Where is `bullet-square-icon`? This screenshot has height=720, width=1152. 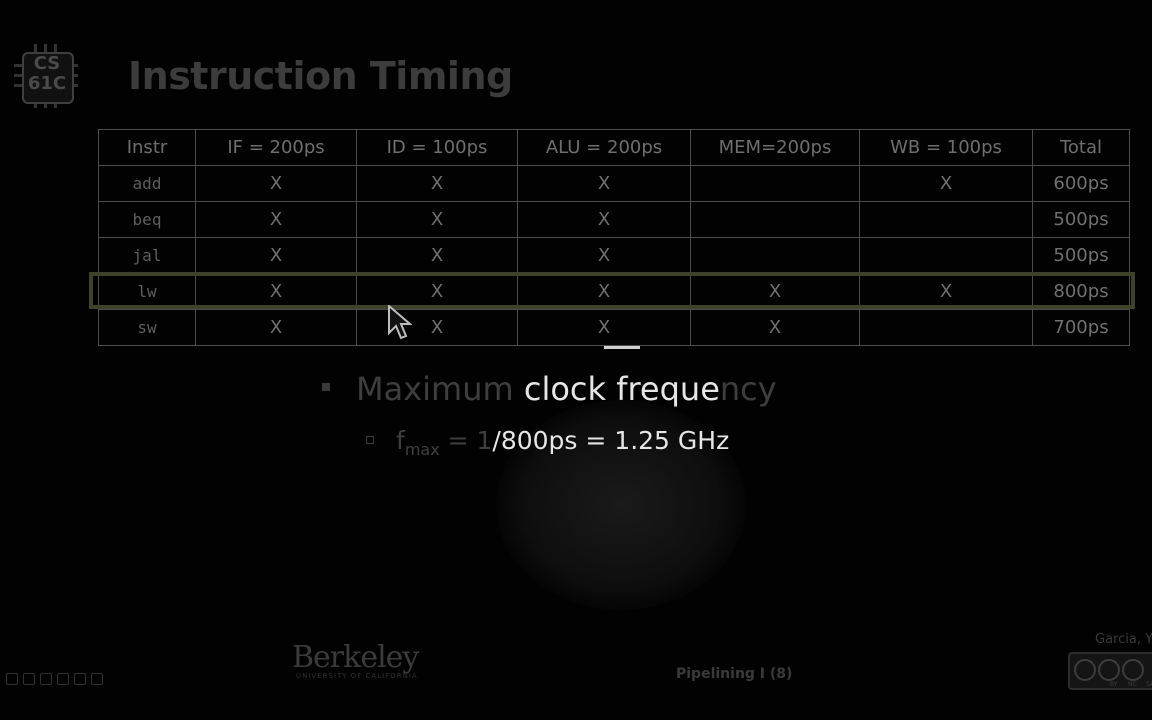
bullet-square-icon is located at coordinates (326, 387).